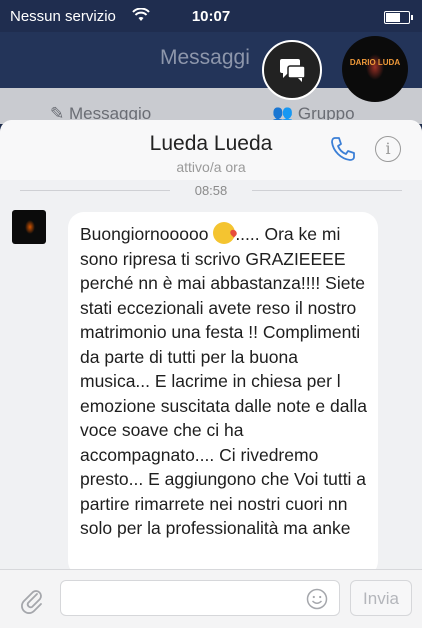 This screenshot has width=422, height=628. What do you see at coordinates (388, 149) in the screenshot?
I see `info-icon: i` at bounding box center [388, 149].